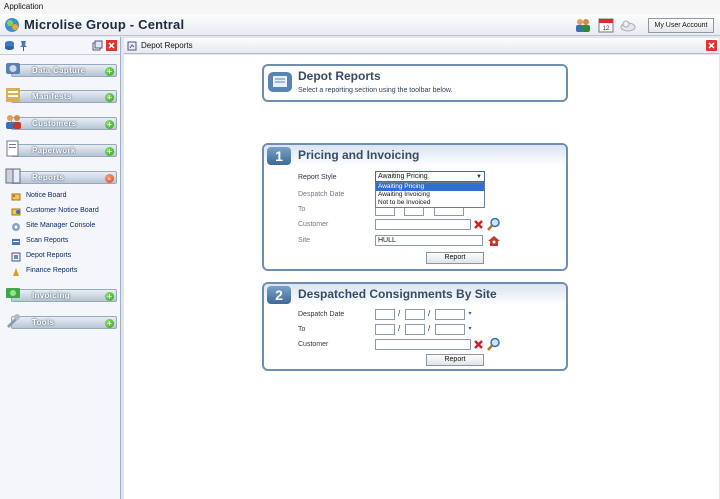  I want to click on depot-reports-tab-icon, so click(132, 46).